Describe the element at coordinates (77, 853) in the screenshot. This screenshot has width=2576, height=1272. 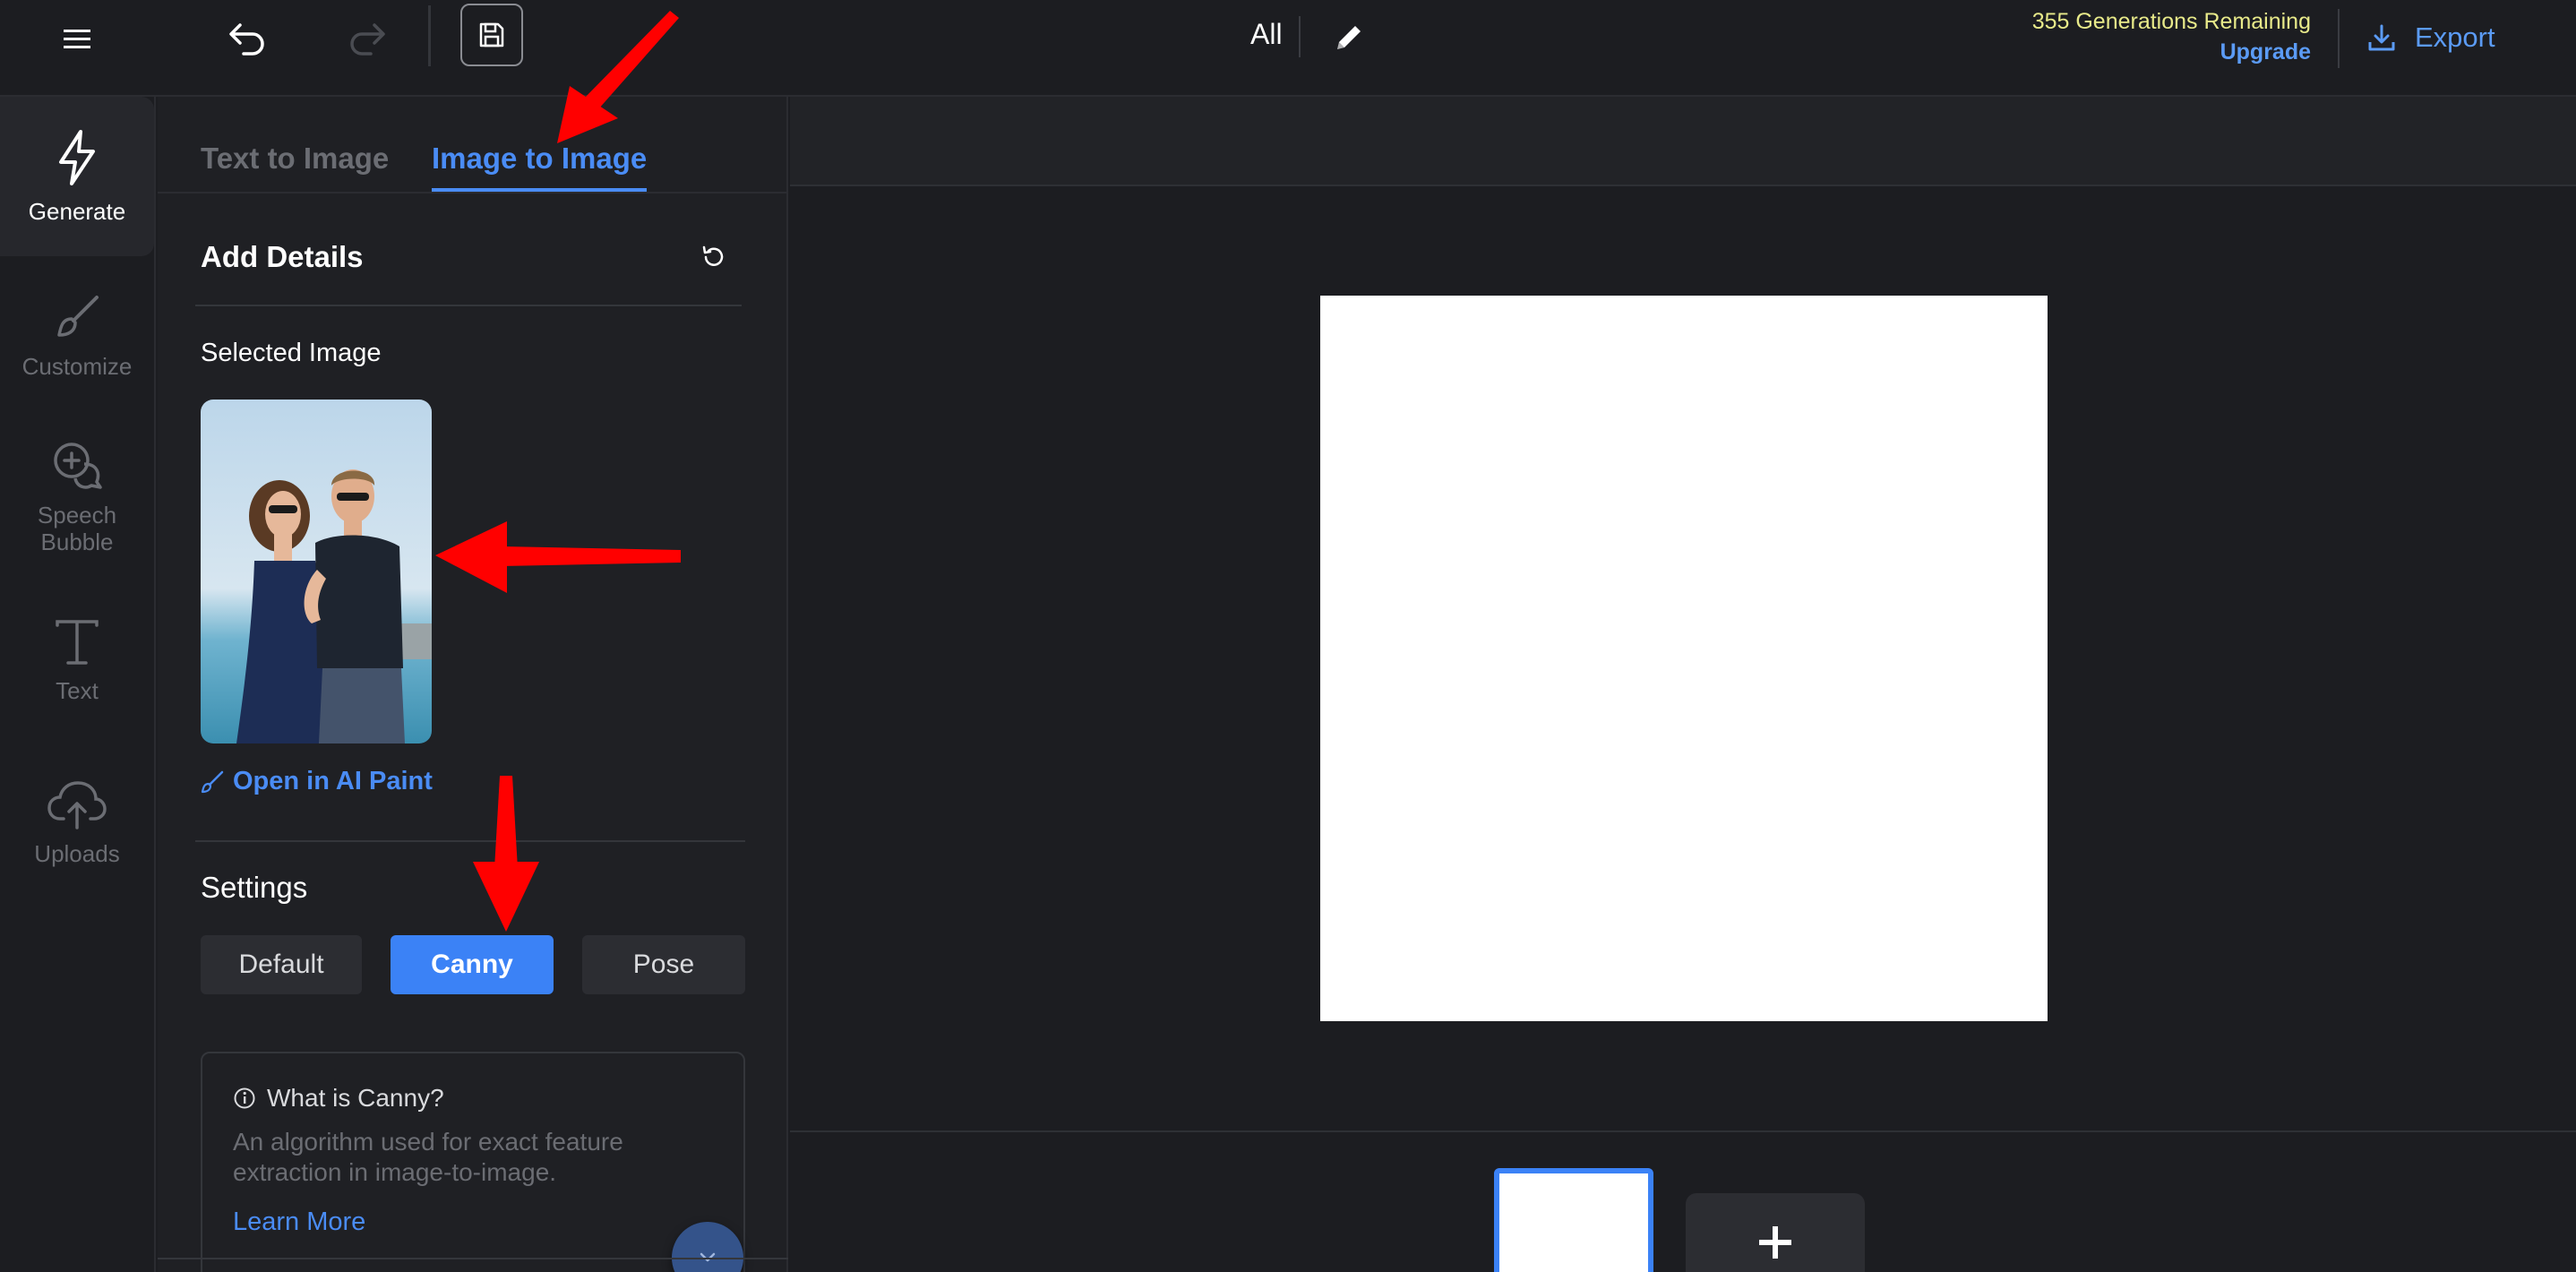
I see `nav-label-uploads: Uploads` at that location.